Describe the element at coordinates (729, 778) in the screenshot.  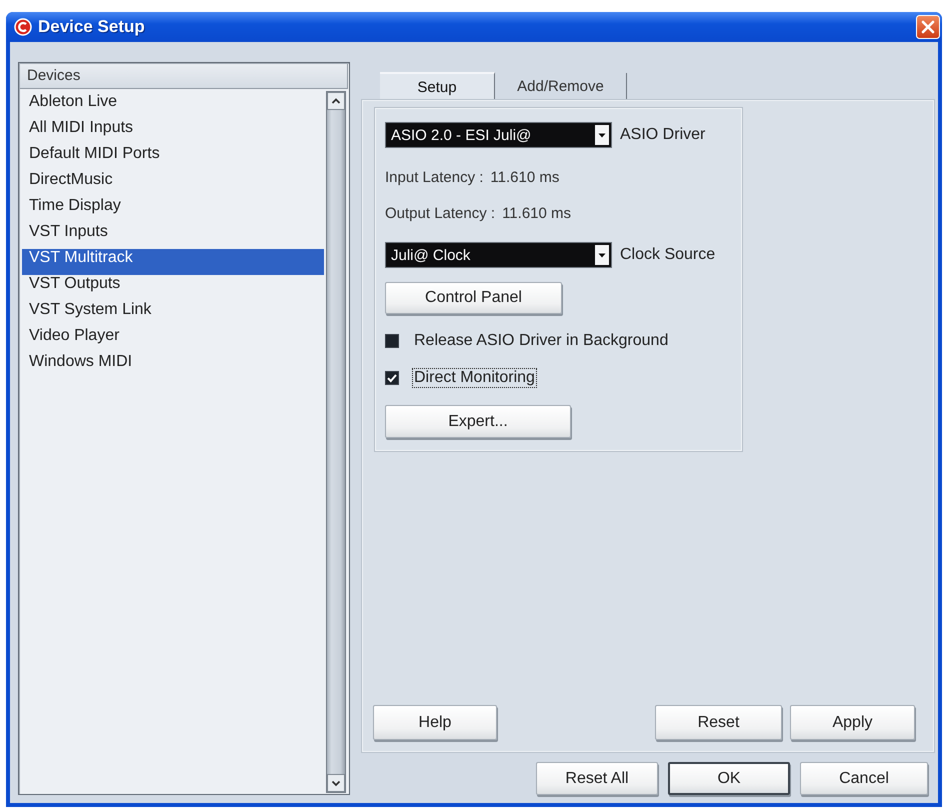
I see `ok-button: OK` at that location.